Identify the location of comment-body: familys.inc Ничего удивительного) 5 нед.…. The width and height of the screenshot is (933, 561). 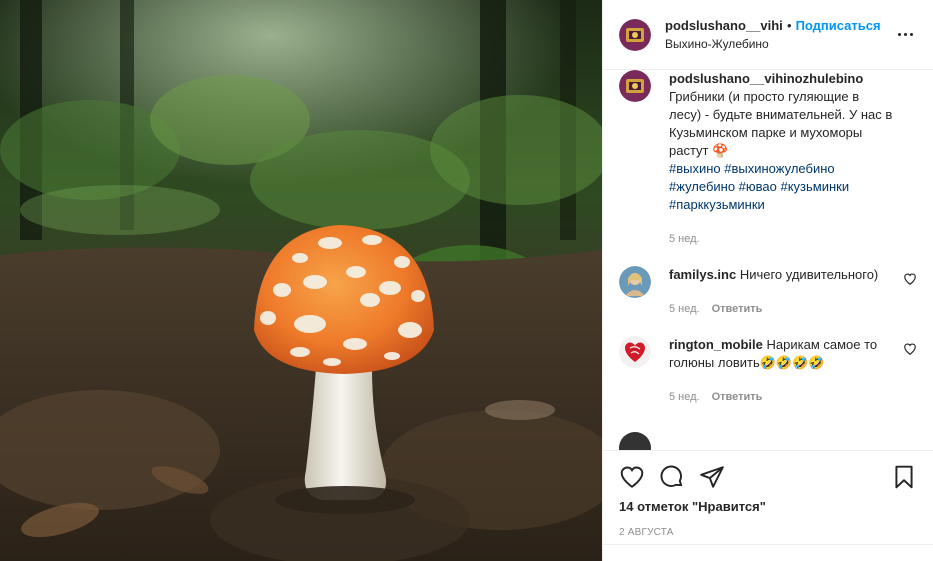
(793, 292).